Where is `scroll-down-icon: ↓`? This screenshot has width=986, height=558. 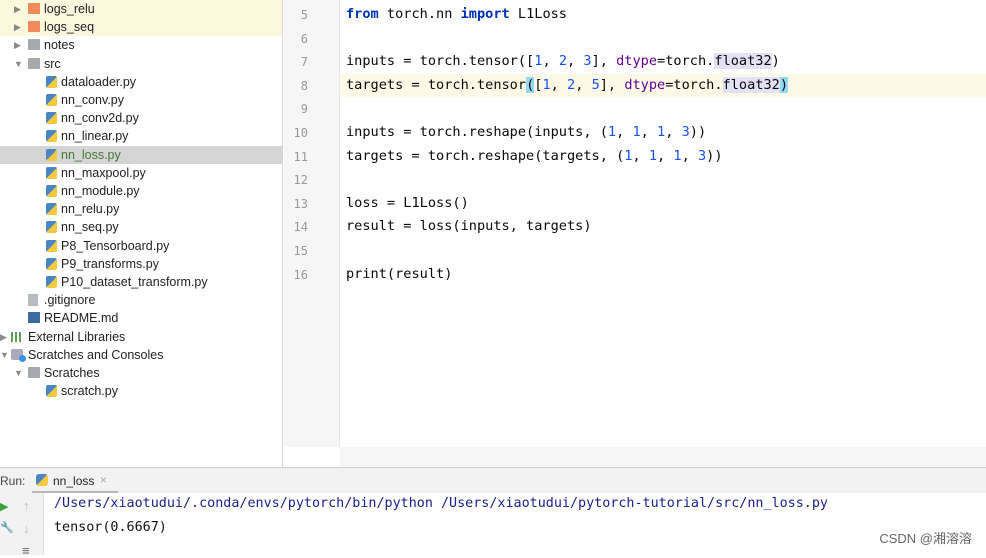 scroll-down-icon: ↓ is located at coordinates (26, 528).